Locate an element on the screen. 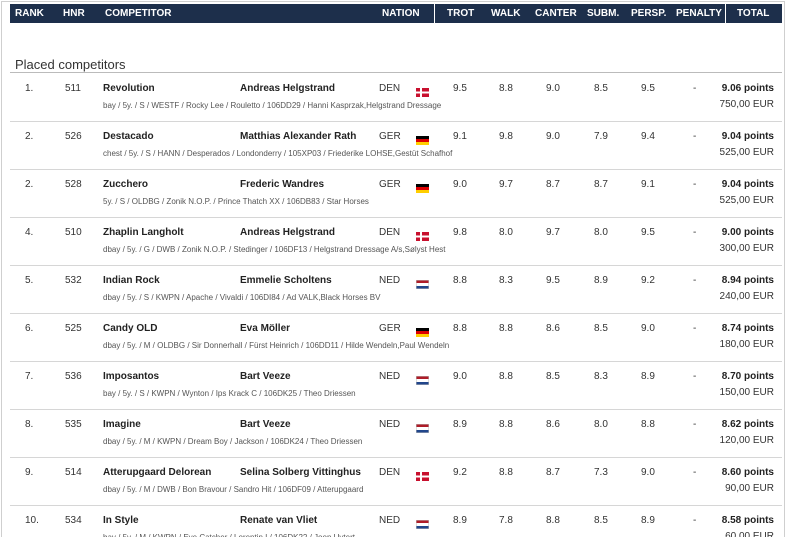 The height and width of the screenshot is (538, 789). total-points: 9.00 points is located at coordinates (747, 232).